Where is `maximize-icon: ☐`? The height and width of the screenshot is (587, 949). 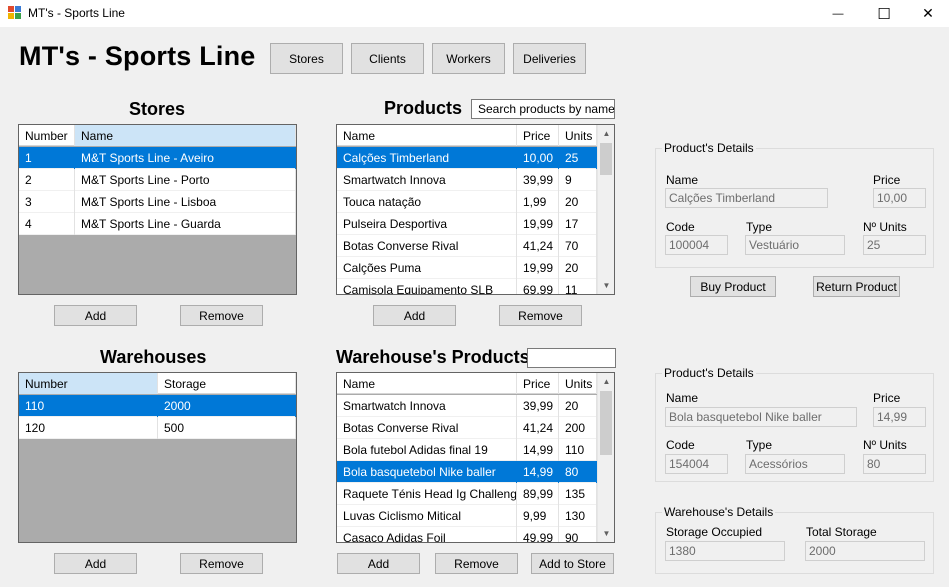 maximize-icon: ☐ is located at coordinates (884, 14).